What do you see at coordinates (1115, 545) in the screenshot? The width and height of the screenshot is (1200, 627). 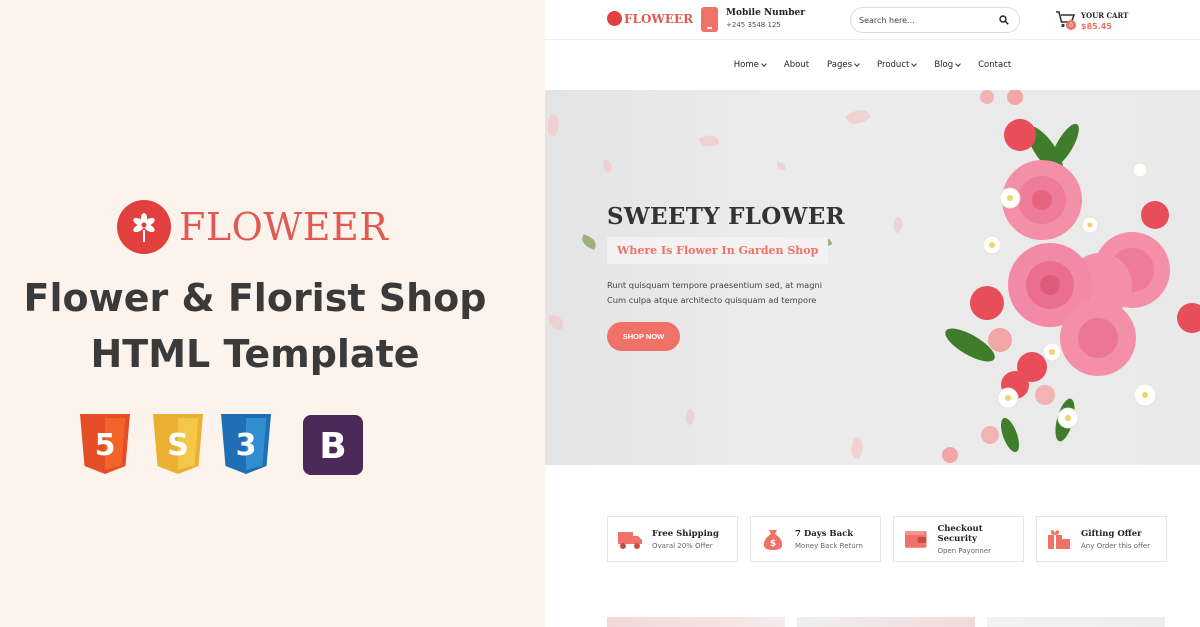 I see `feature-subtitle: Any Order this offer` at bounding box center [1115, 545].